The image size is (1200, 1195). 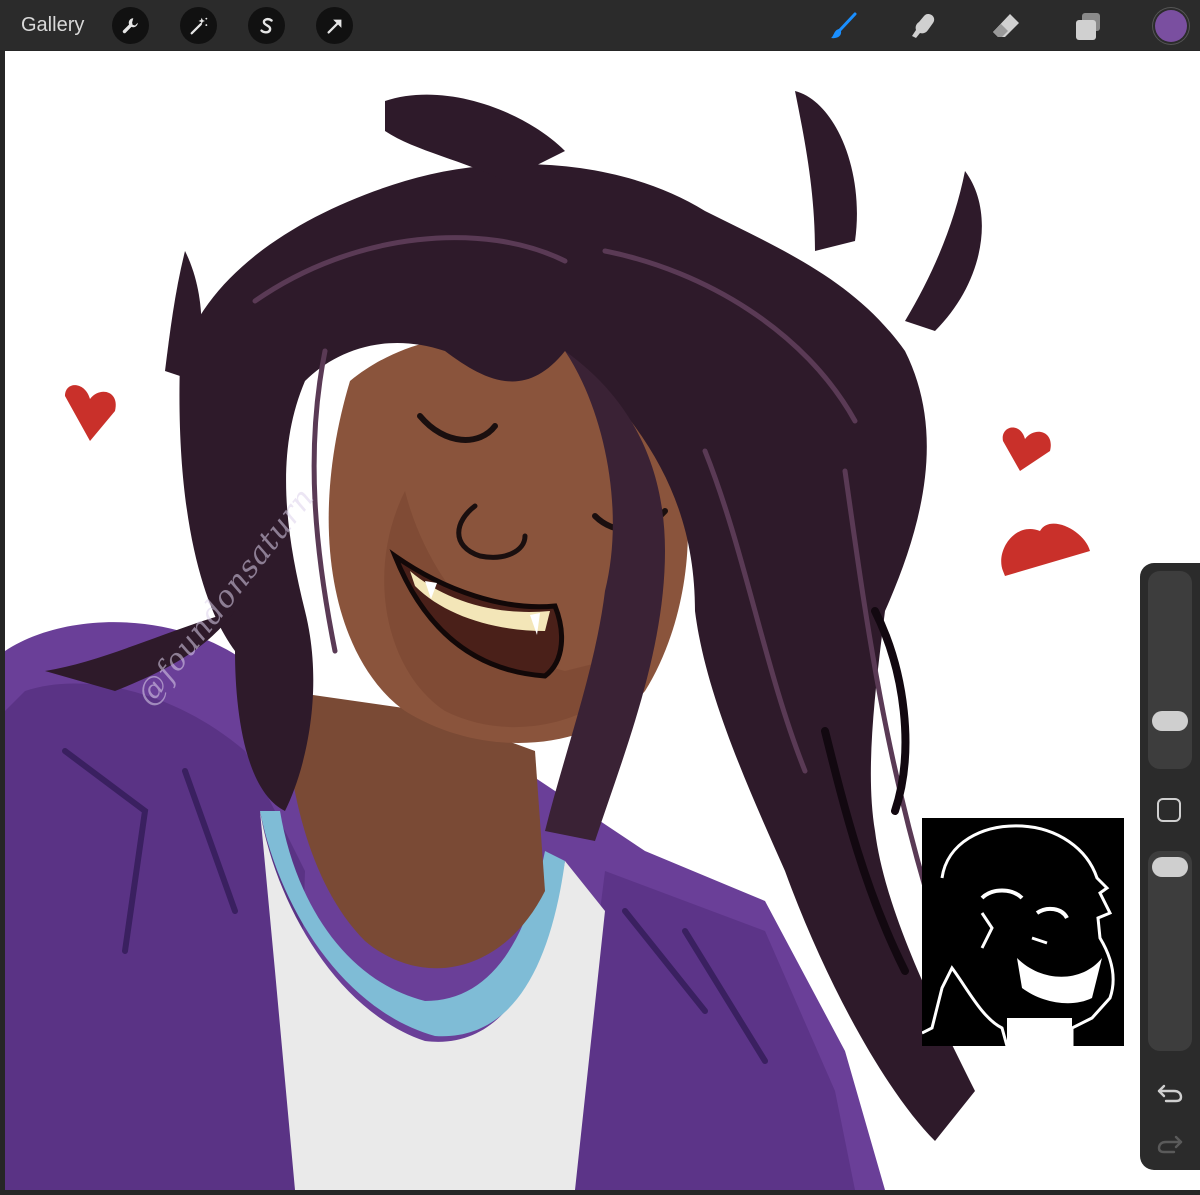 I want to click on brush-tool-button, so click(x=844, y=26).